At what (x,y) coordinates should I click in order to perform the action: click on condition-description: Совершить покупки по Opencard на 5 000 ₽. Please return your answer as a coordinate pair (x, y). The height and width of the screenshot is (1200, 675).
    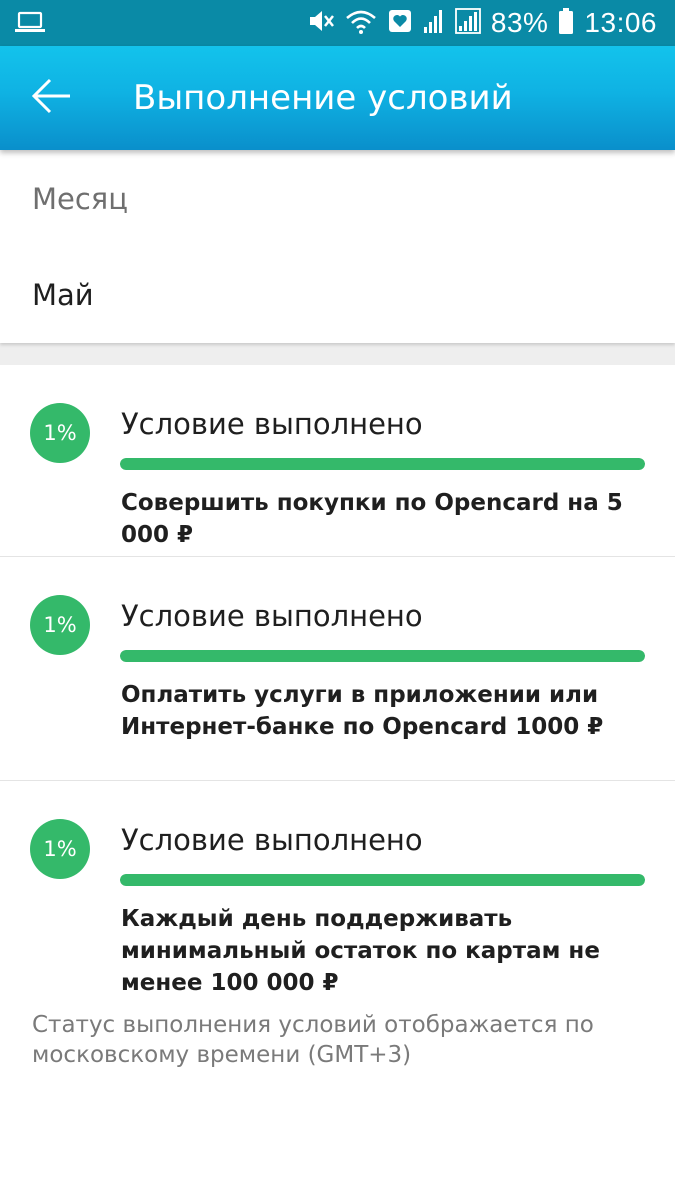
    Looking at the image, I should click on (372, 519).